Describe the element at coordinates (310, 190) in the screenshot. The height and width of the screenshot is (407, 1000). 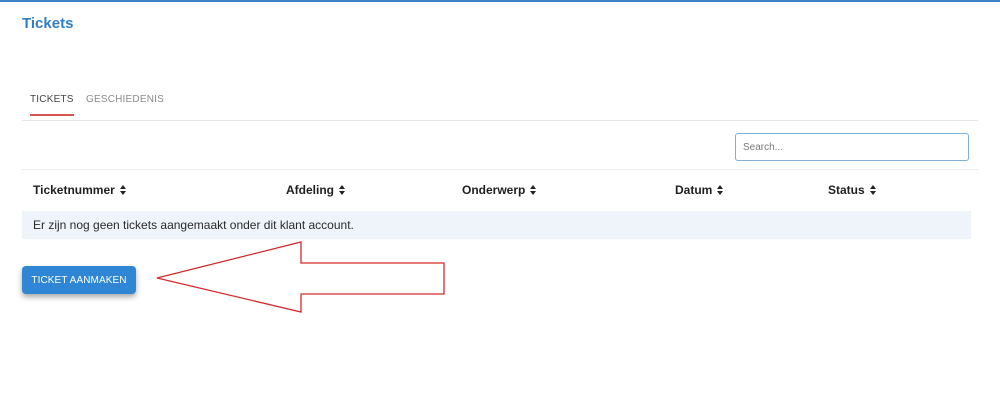
I see `column-header-label: Afdeling` at that location.